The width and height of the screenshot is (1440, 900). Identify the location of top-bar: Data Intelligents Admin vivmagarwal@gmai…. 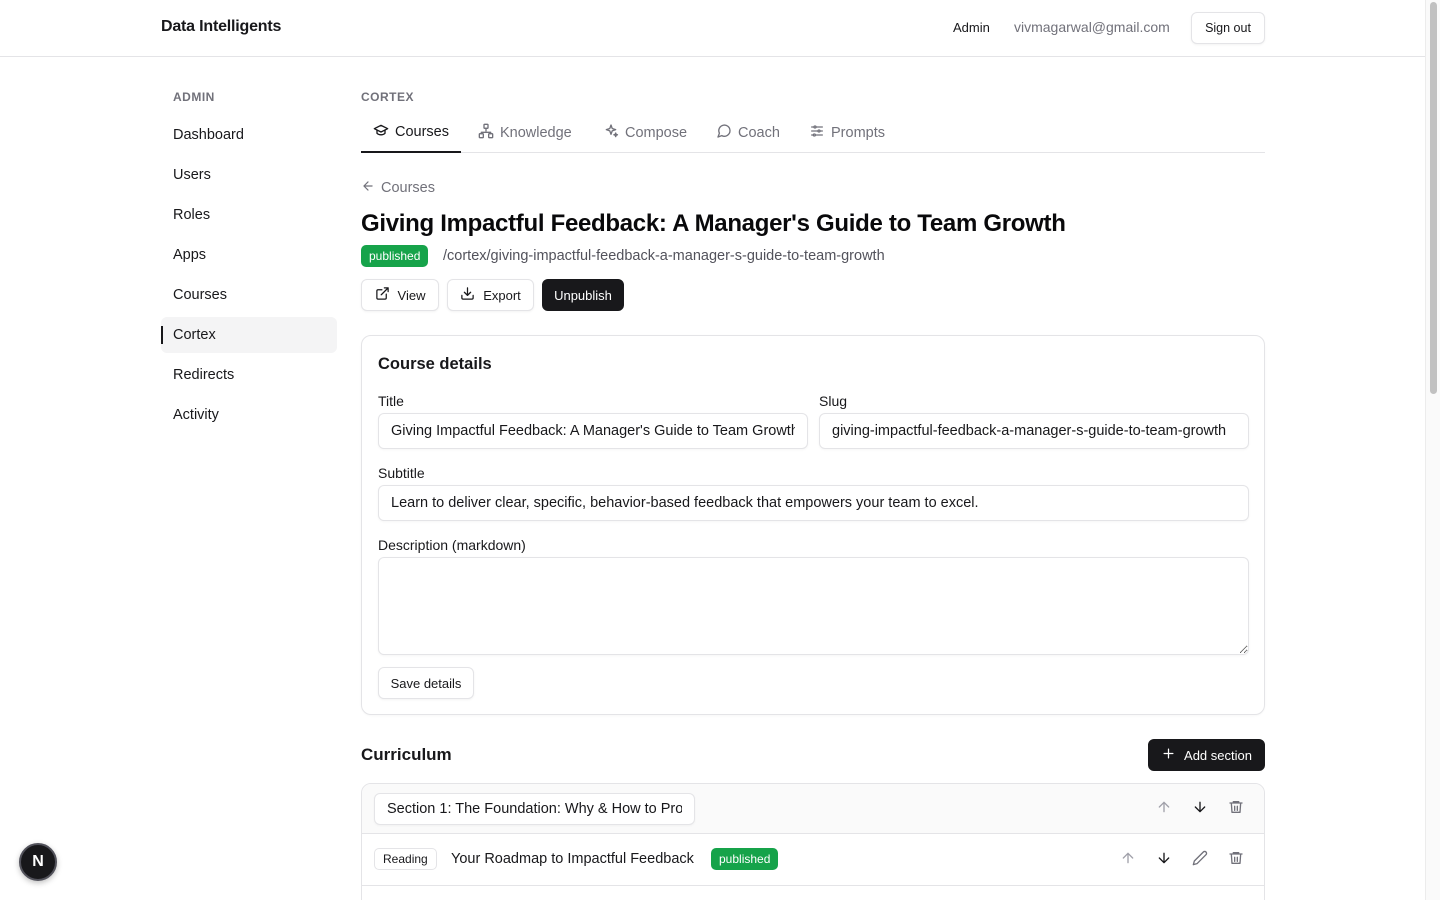
(712, 28).